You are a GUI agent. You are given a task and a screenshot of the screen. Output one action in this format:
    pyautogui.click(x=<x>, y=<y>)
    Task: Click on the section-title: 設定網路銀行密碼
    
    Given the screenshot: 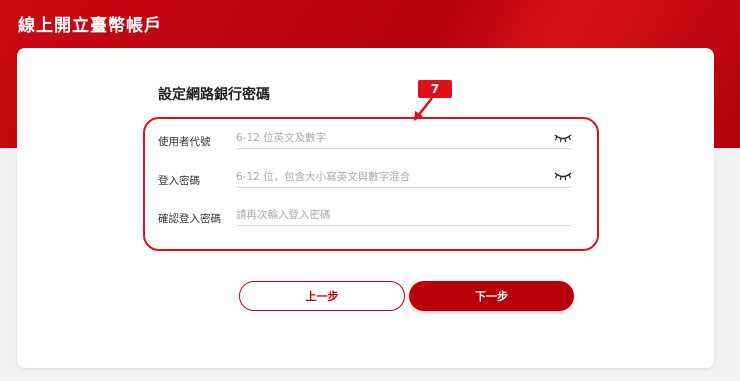 What is the action you would take?
    pyautogui.click(x=214, y=95)
    